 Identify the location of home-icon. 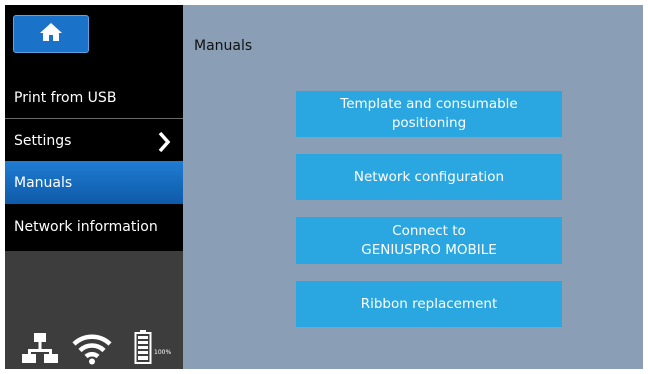
(51, 34).